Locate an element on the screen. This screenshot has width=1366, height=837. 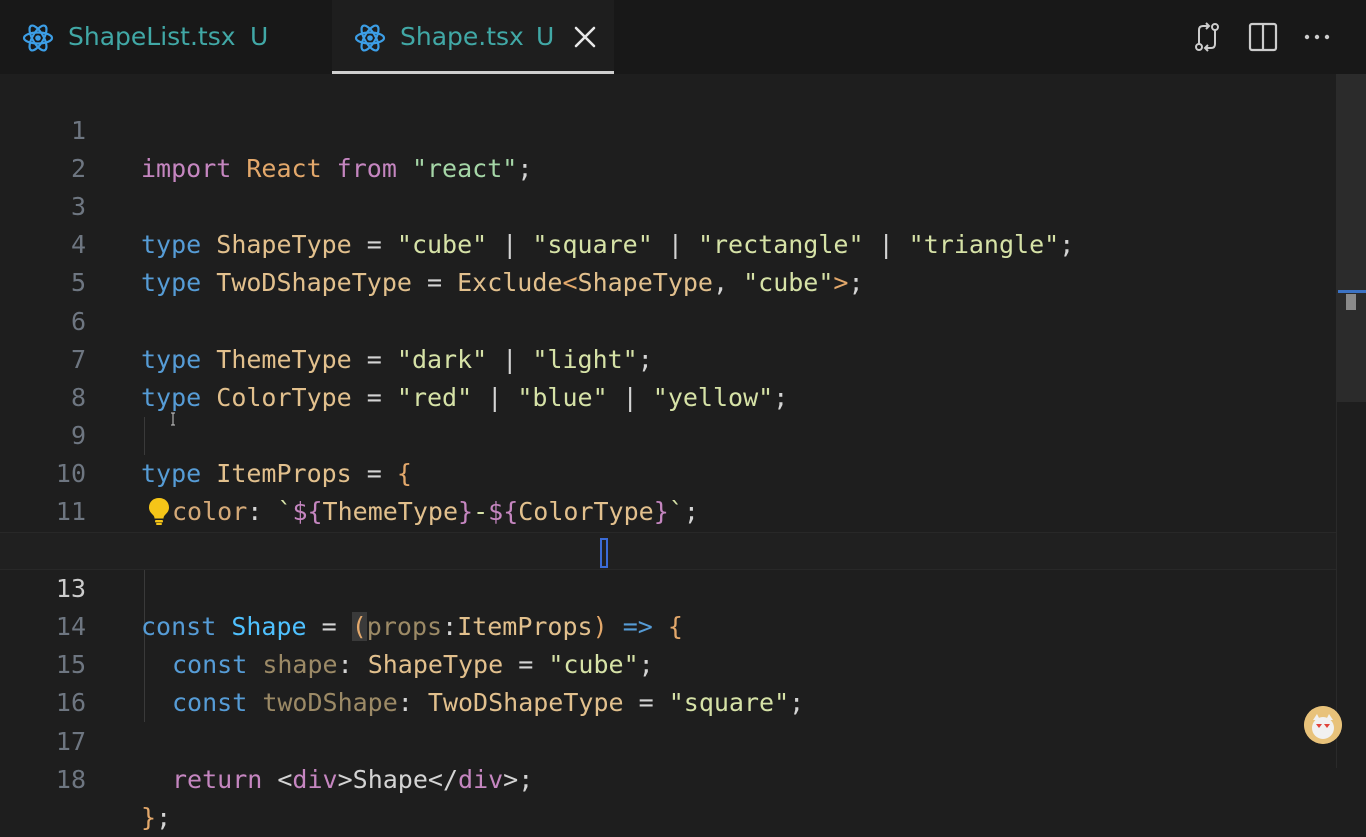
code-line: 1 import React from "react"; is located at coordinates (683, 128).